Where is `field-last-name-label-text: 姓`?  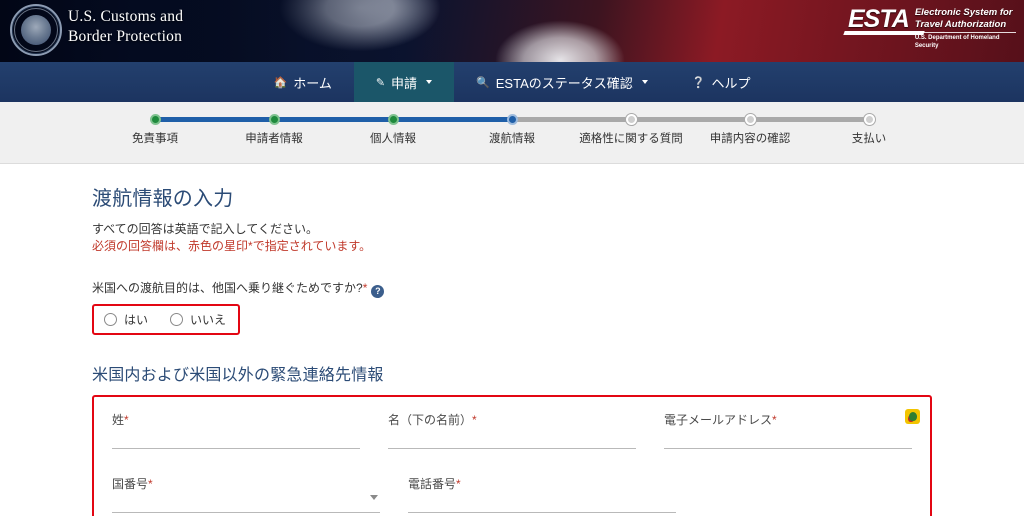 field-last-name-label-text: 姓 is located at coordinates (118, 420).